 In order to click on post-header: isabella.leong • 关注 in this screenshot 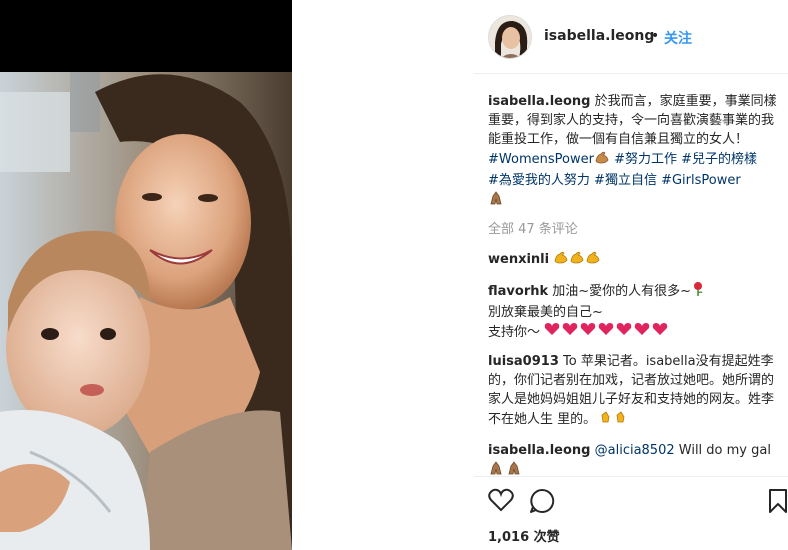, I will do `click(540, 36)`.